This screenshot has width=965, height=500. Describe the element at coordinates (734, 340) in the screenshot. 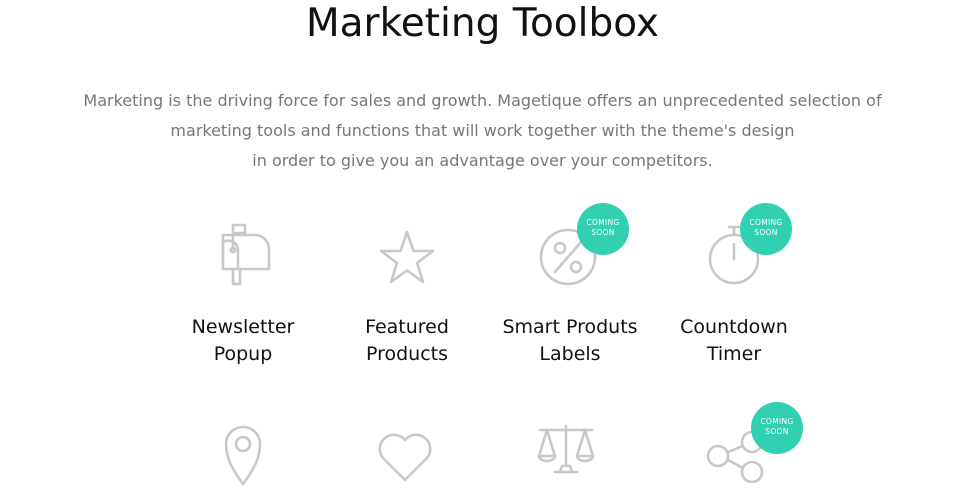

I see `feature-label: Countdown Timer` at that location.